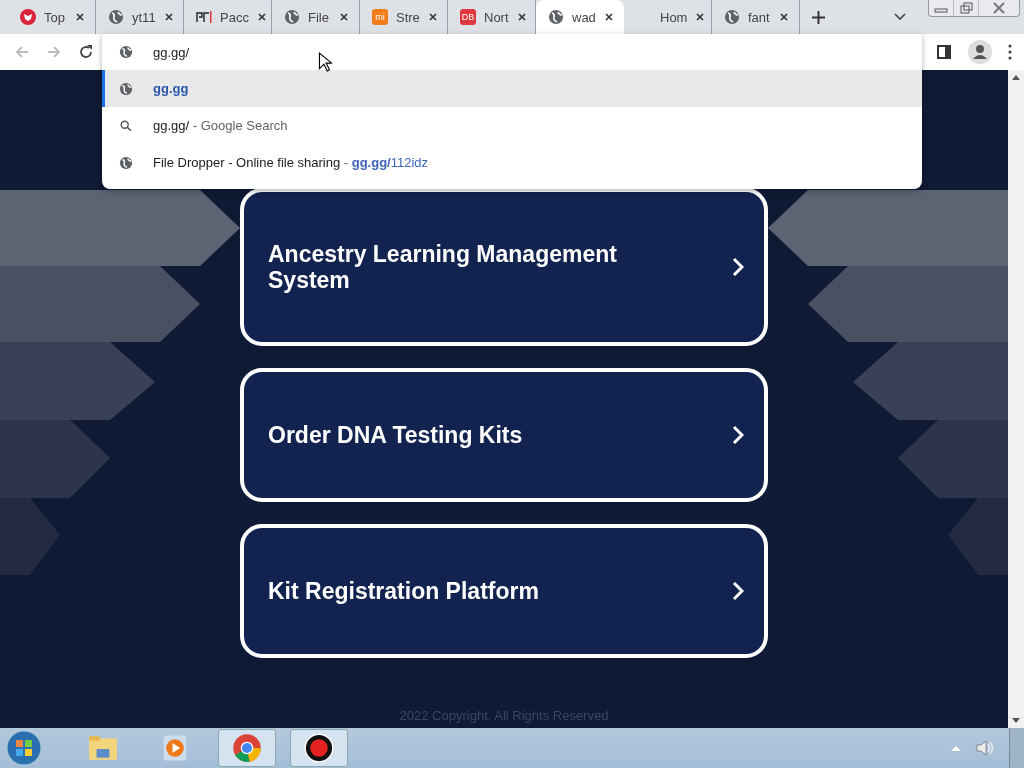 The image size is (1024, 768). I want to click on new-tab-icon, so click(818, 17).